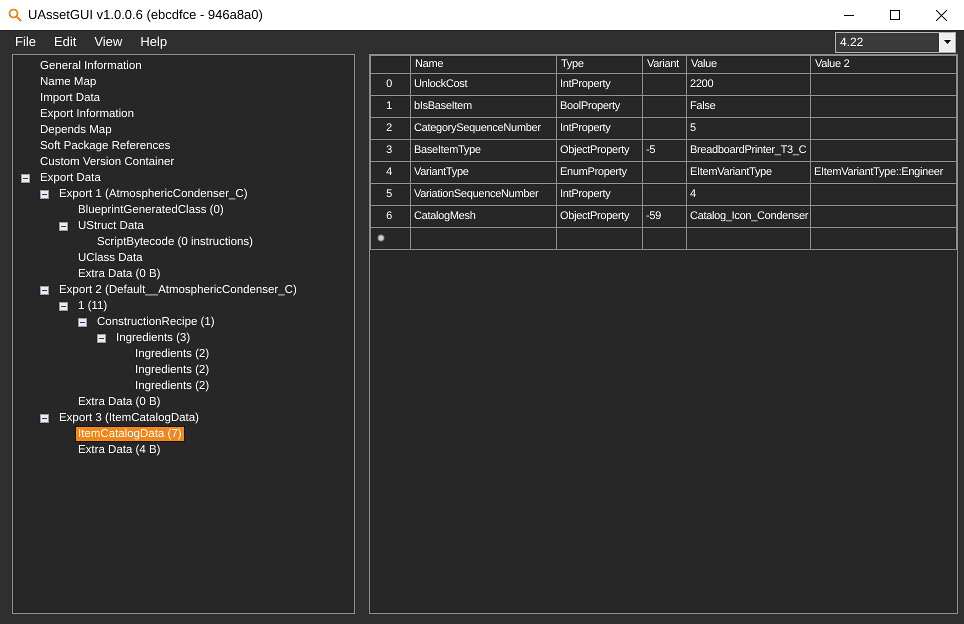  I want to click on close-icon, so click(941, 15).